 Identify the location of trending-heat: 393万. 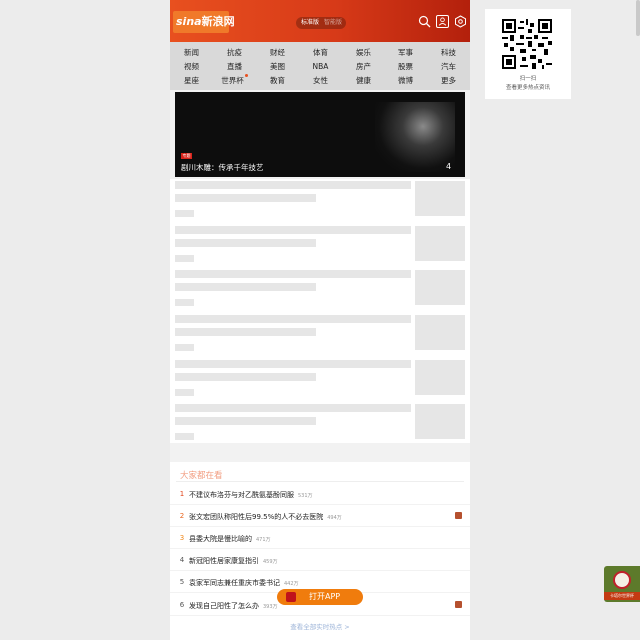
(270, 607).